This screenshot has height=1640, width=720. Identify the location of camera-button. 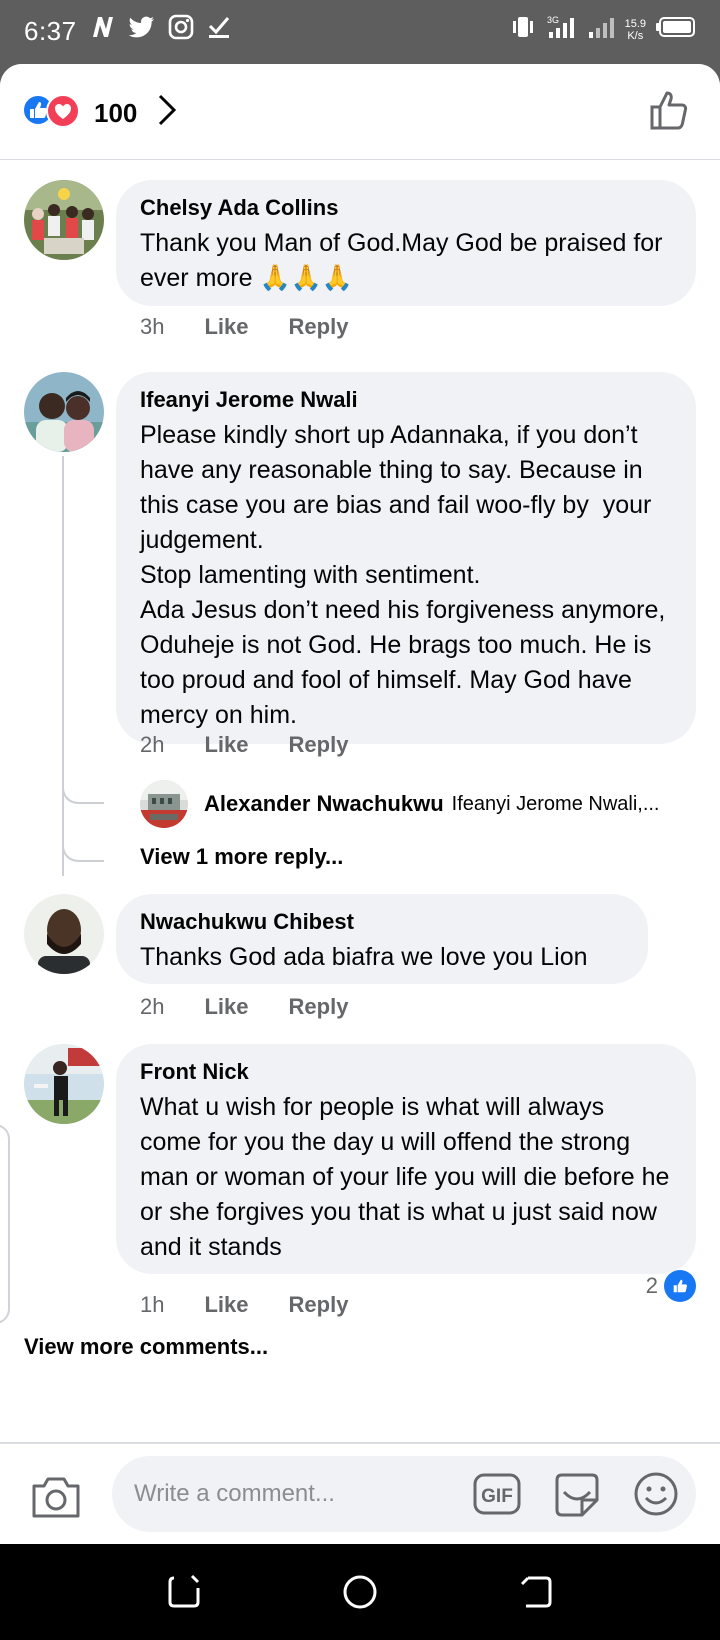
(56, 1499).